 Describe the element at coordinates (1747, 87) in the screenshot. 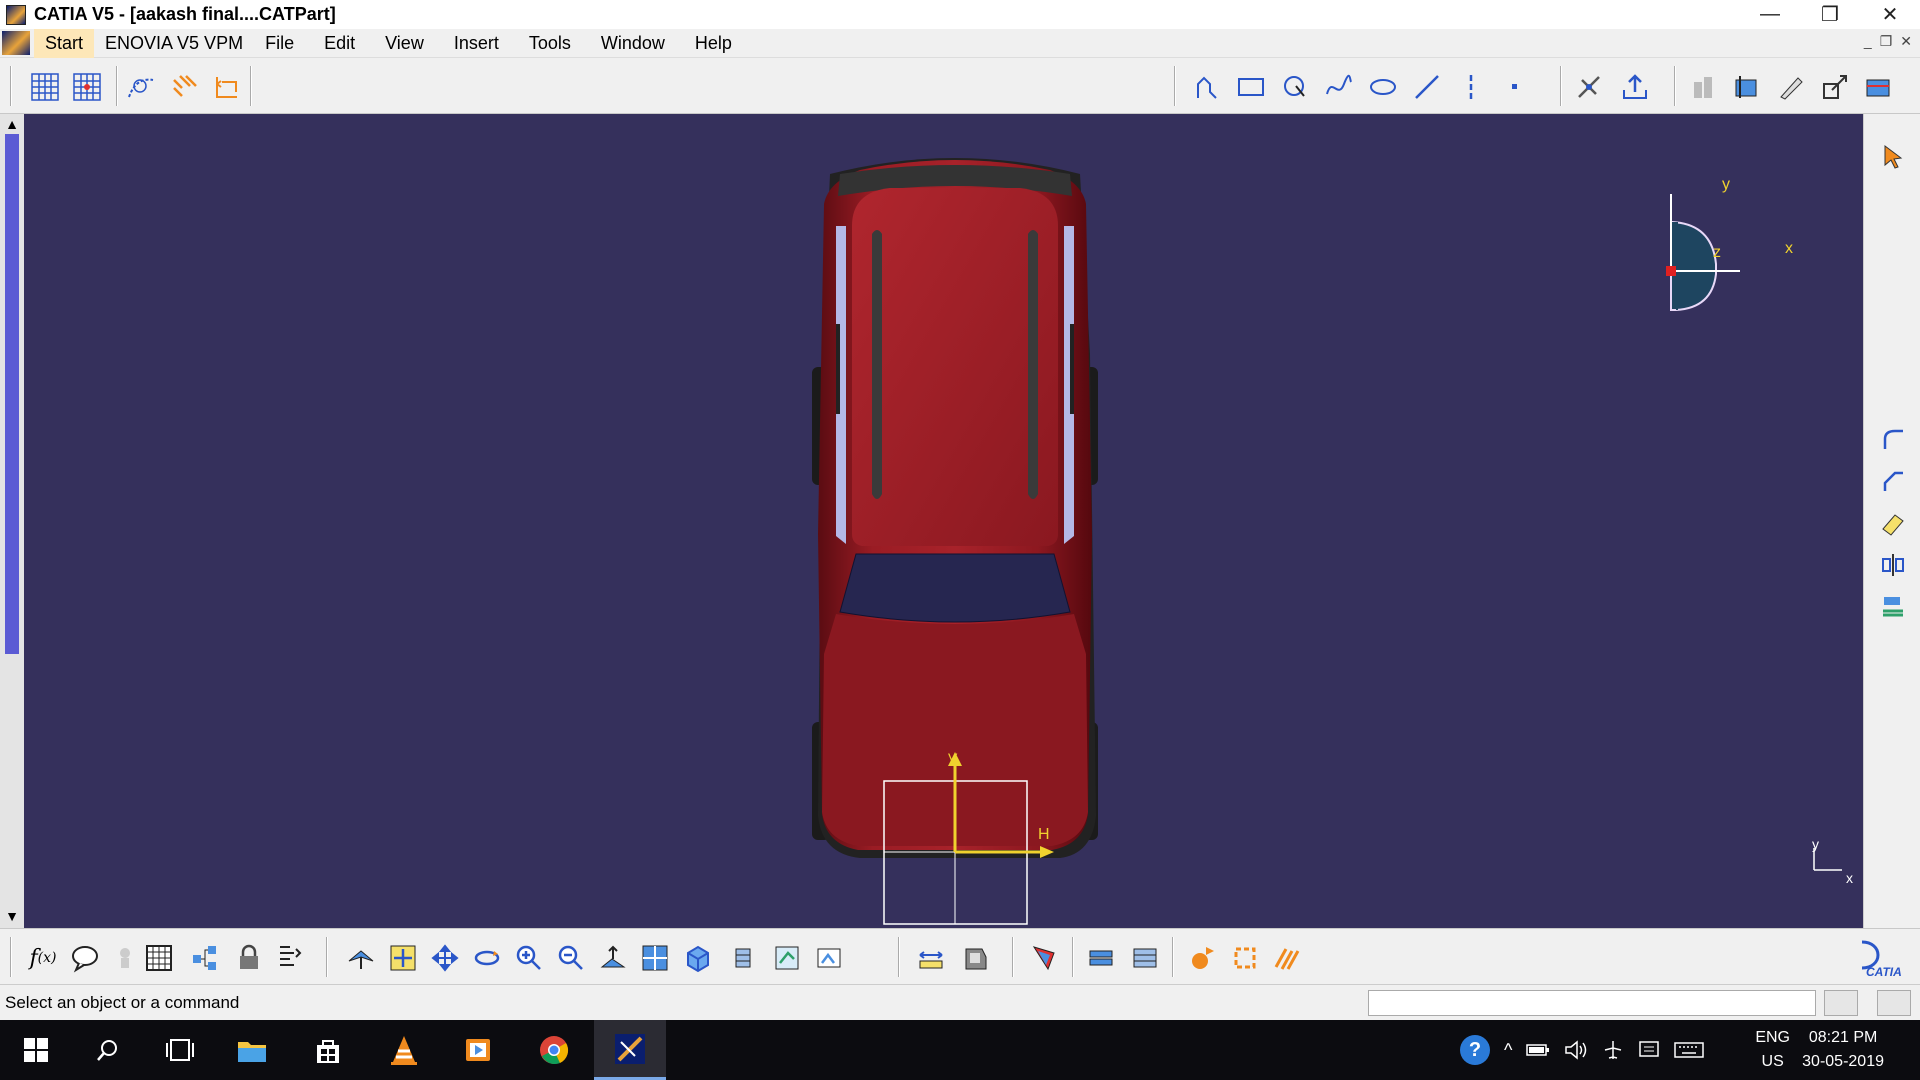

I see `cut-part-by-plane-icon` at that location.